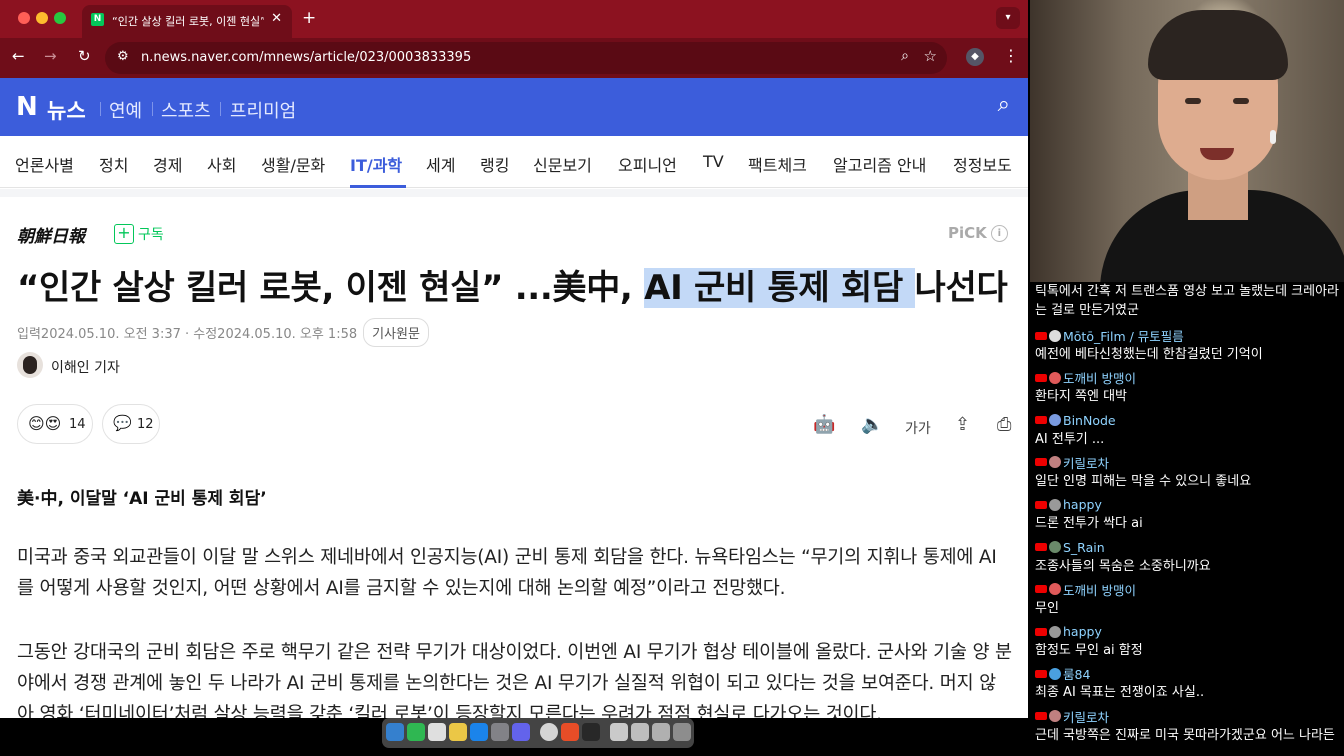 This screenshot has height=756, width=1344. What do you see at coordinates (440, 164) in the screenshot?
I see `category-world: 세계` at bounding box center [440, 164].